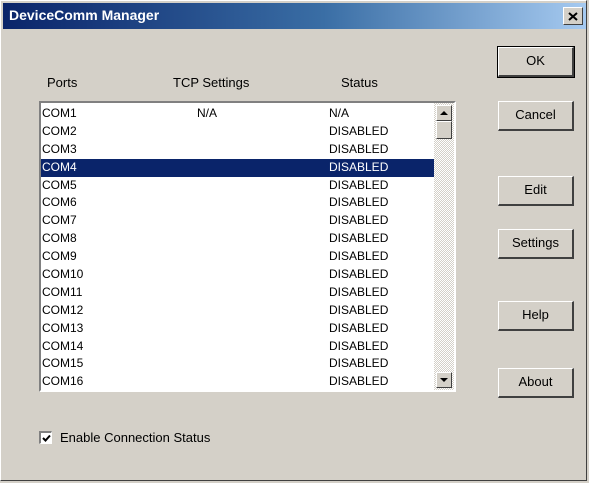 This screenshot has height=483, width=589. I want to click on list-row: COM2 DISABLED, so click(237, 132).